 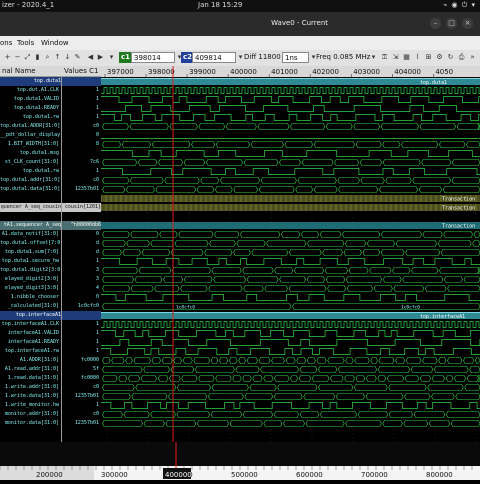 I want to click on signal-name-row: 1.write.data[31:0], so click(x=29, y=396).